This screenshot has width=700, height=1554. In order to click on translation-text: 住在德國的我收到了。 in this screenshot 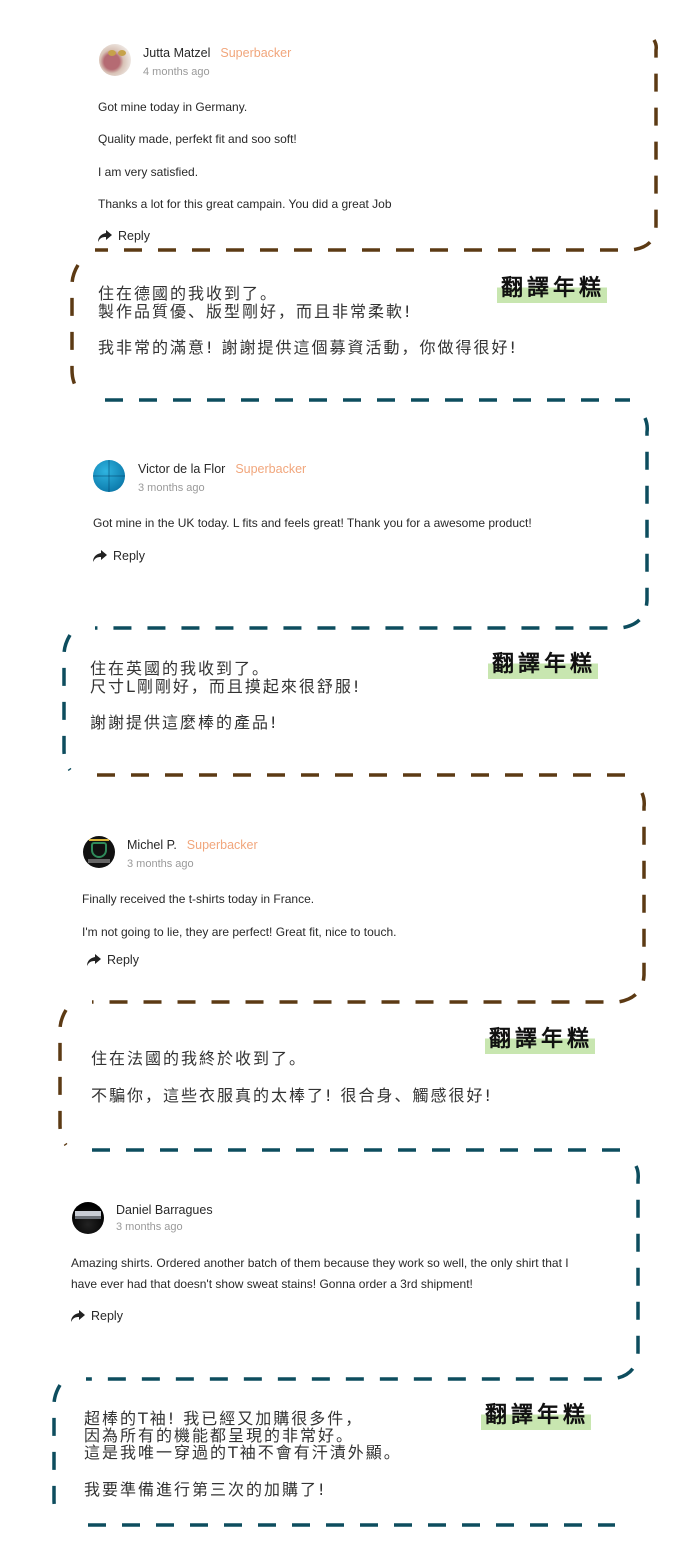, I will do `click(188, 293)`.